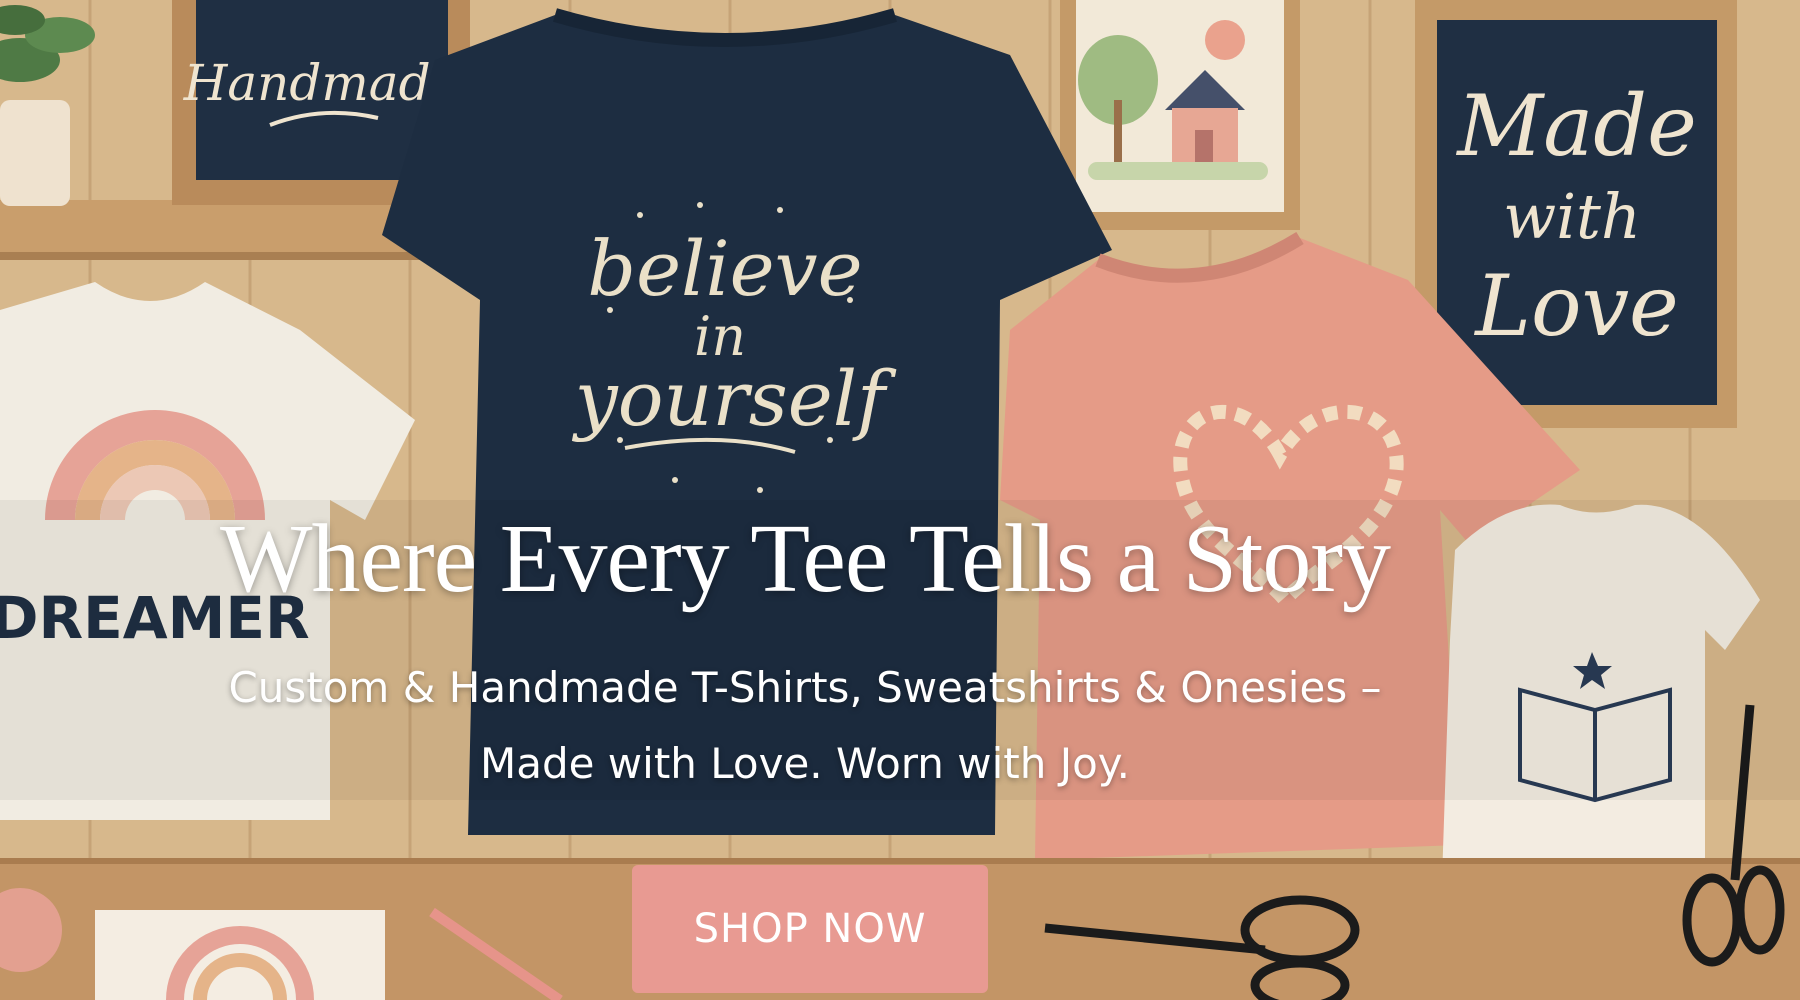  What do you see at coordinates (805, 559) in the screenshot?
I see `hero-headline: Where Every Tee Tells a Story` at bounding box center [805, 559].